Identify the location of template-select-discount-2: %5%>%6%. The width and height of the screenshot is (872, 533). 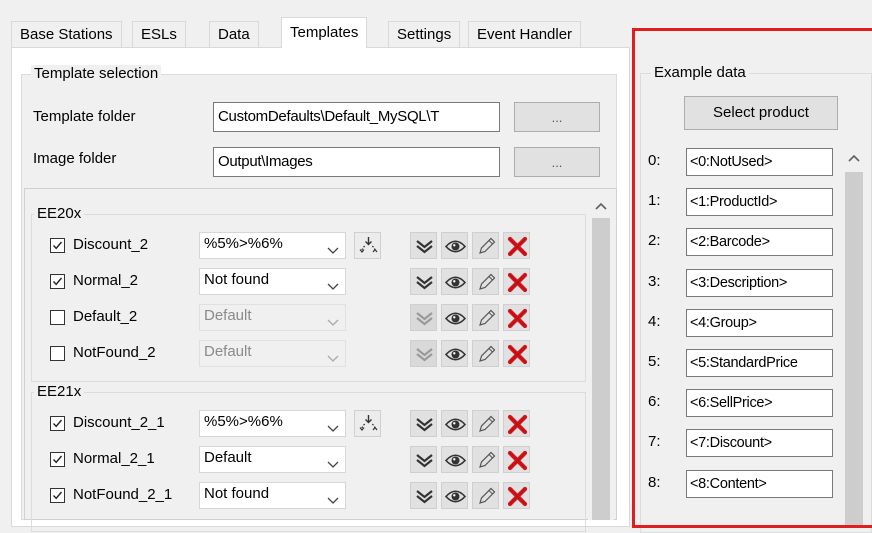
(272, 245).